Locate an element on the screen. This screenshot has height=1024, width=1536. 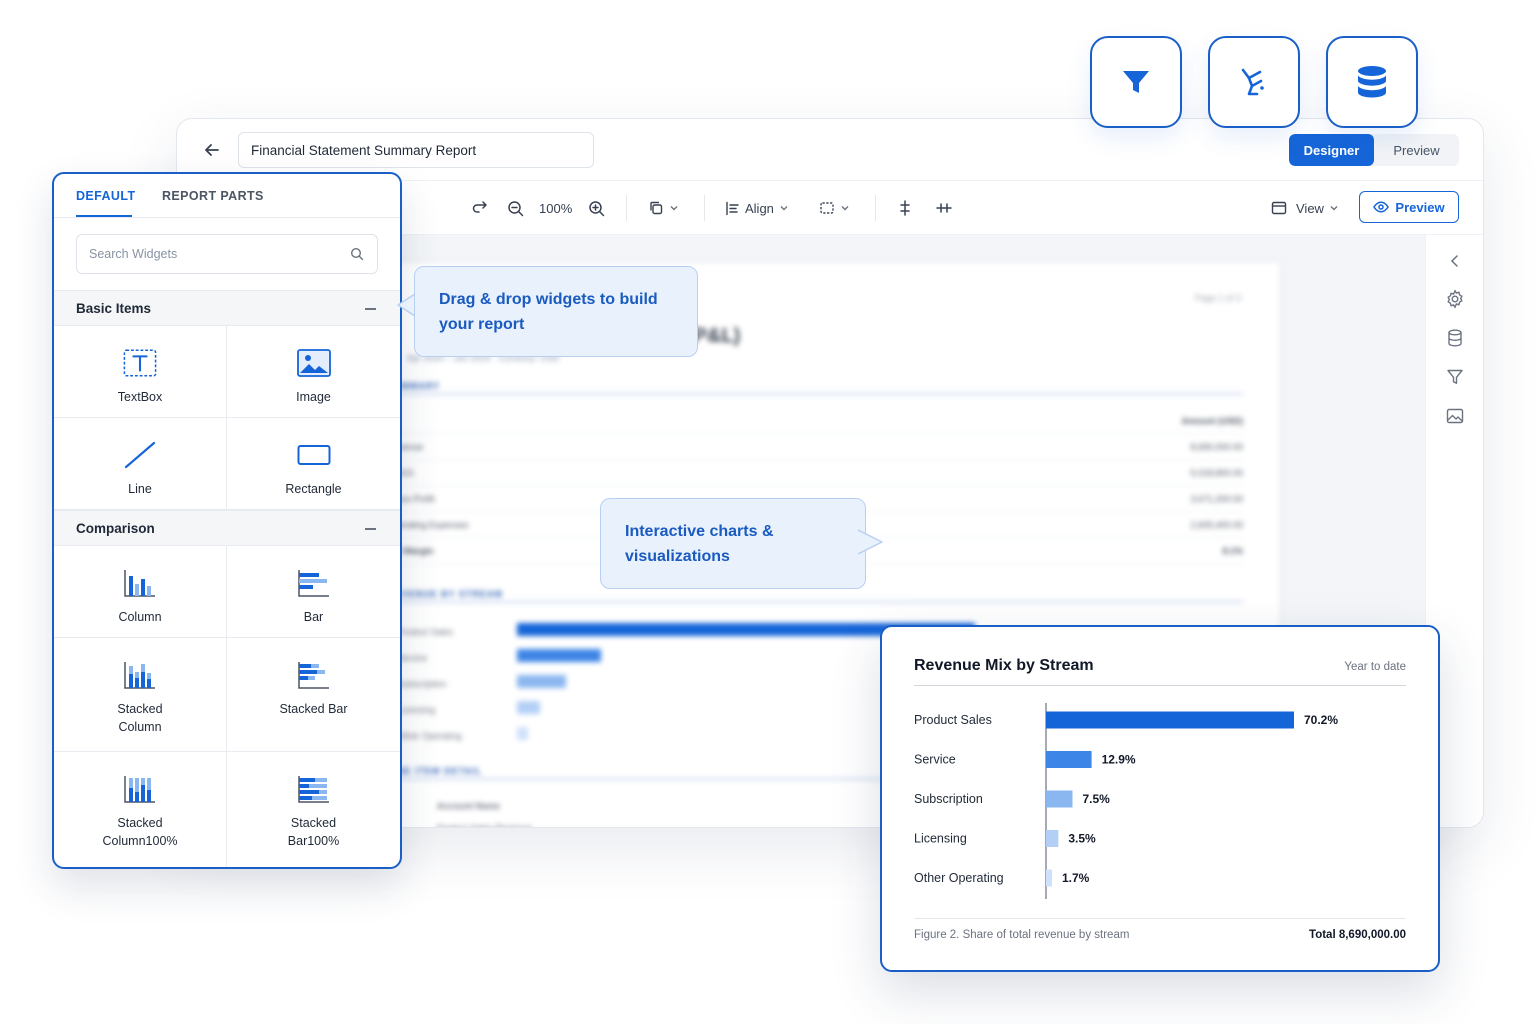
bar-label: Subscription is located at coordinates (422, 684).